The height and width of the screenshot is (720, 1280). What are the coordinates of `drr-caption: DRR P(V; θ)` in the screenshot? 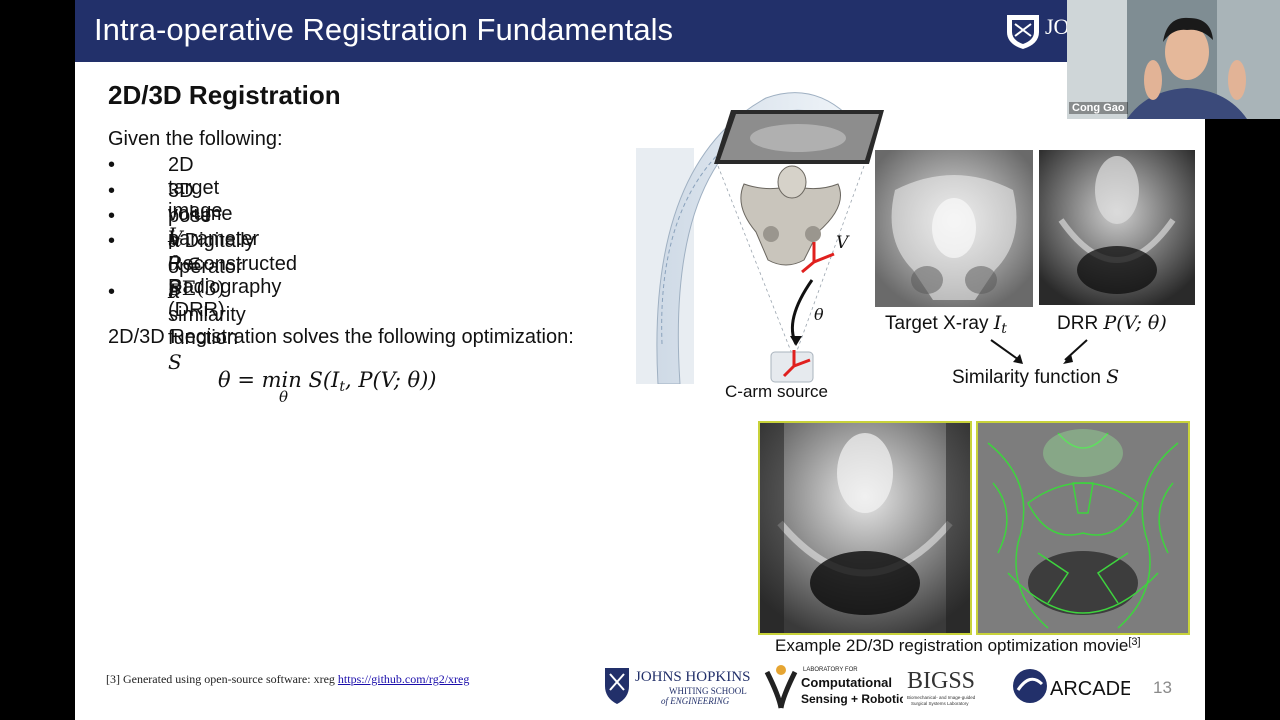 It's located at (1112, 323).